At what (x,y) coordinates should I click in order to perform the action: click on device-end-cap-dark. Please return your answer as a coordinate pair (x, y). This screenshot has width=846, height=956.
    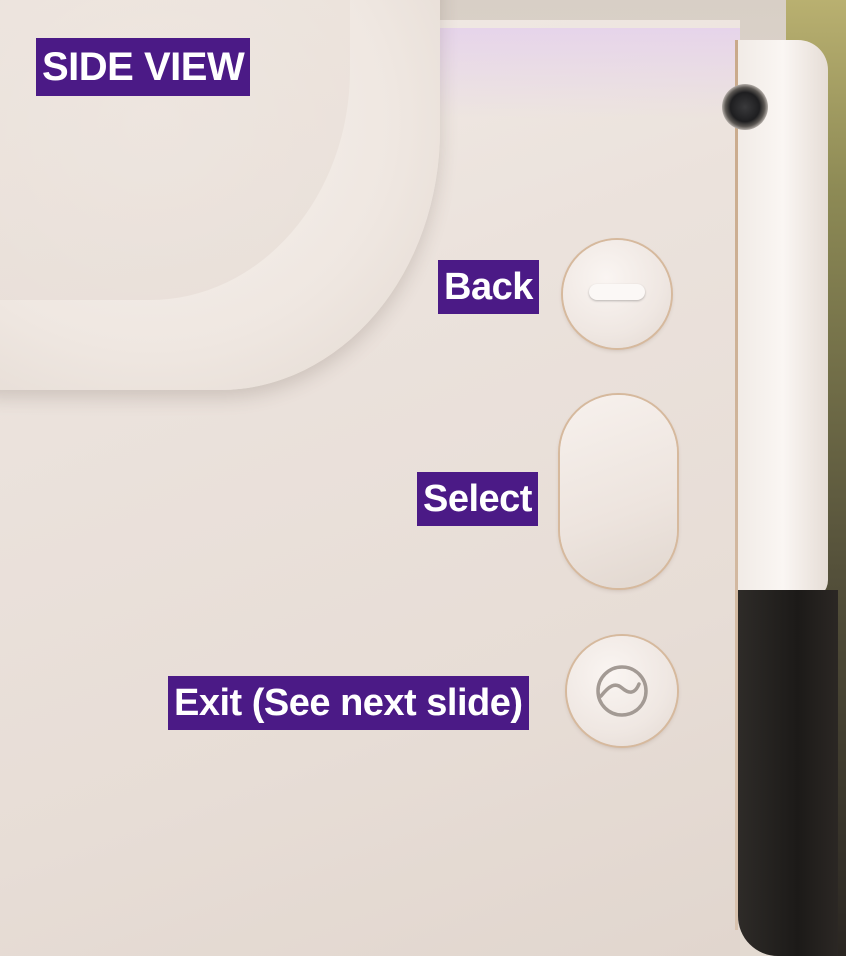
    Looking at the image, I should click on (788, 773).